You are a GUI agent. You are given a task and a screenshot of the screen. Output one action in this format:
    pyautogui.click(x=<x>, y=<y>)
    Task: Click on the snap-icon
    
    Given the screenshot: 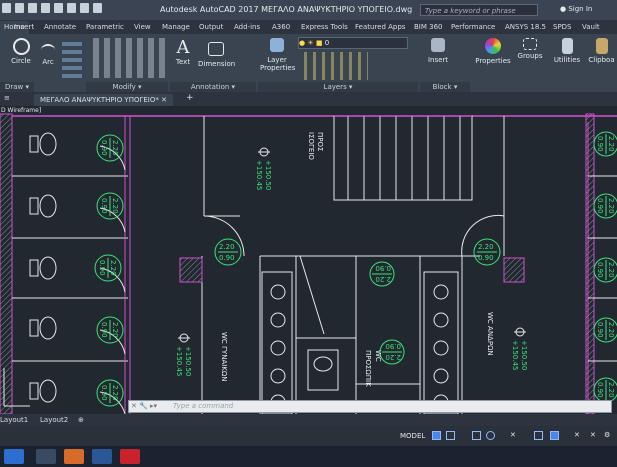 What is the action you would take?
    pyautogui.click(x=450, y=435)
    